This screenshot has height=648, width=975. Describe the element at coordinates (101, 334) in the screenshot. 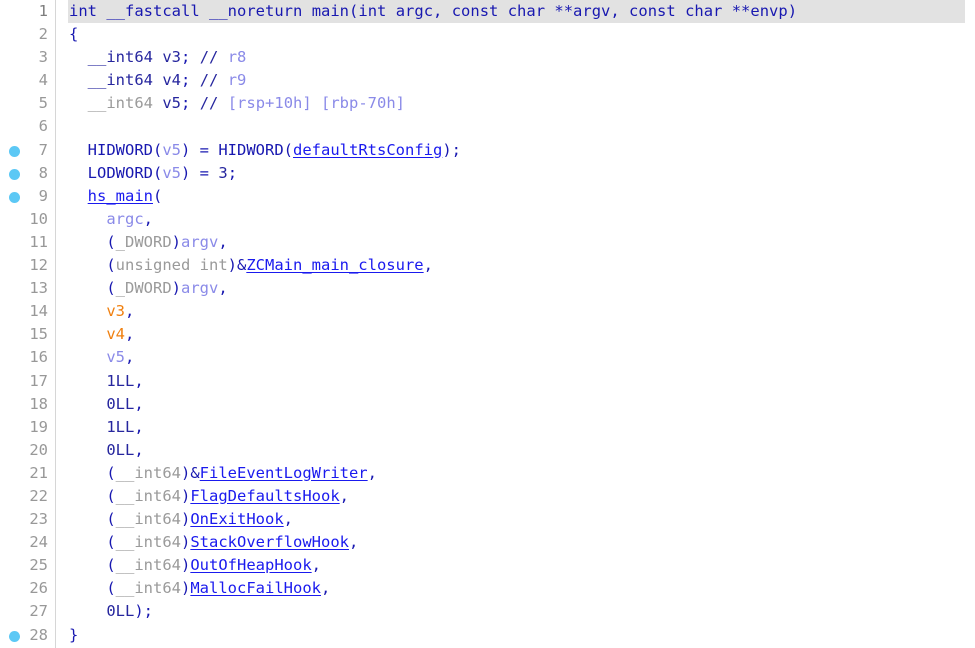

I see `code-line-text: v4,` at that location.